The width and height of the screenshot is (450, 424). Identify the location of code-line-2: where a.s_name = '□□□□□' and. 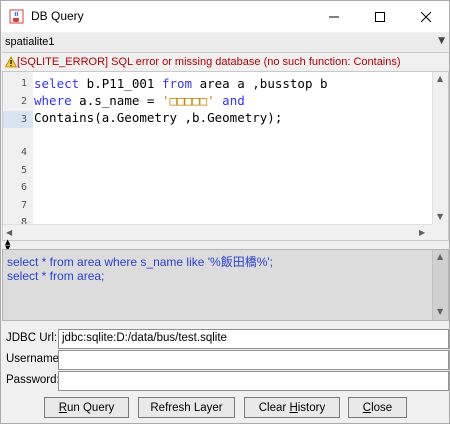
(139, 100).